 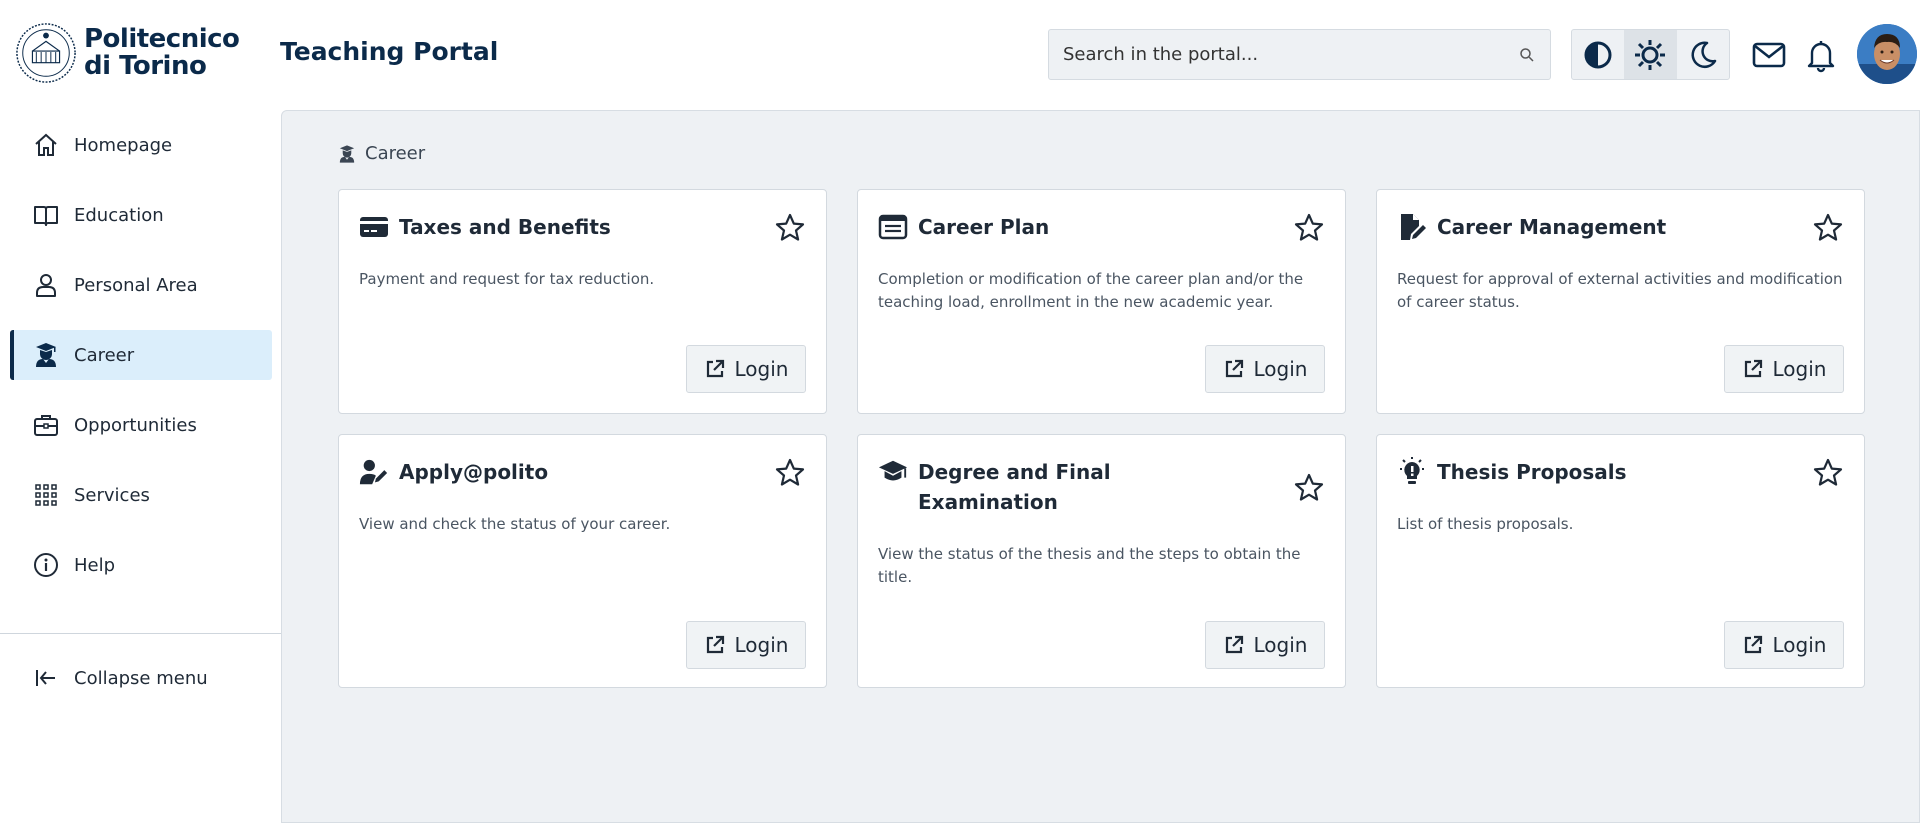 What do you see at coordinates (1412, 470) in the screenshot?
I see `lightbulb-icon` at bounding box center [1412, 470].